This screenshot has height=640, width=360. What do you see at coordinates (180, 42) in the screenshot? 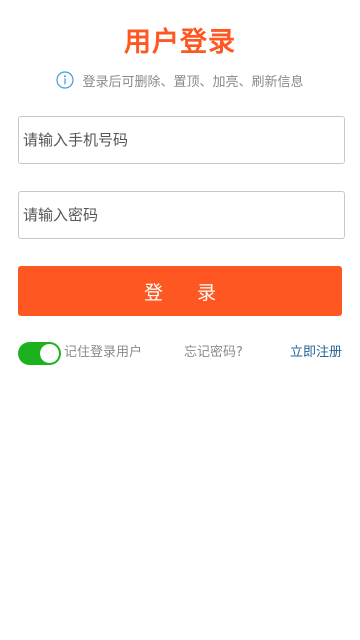
I see `page-title: 用户登录` at bounding box center [180, 42].